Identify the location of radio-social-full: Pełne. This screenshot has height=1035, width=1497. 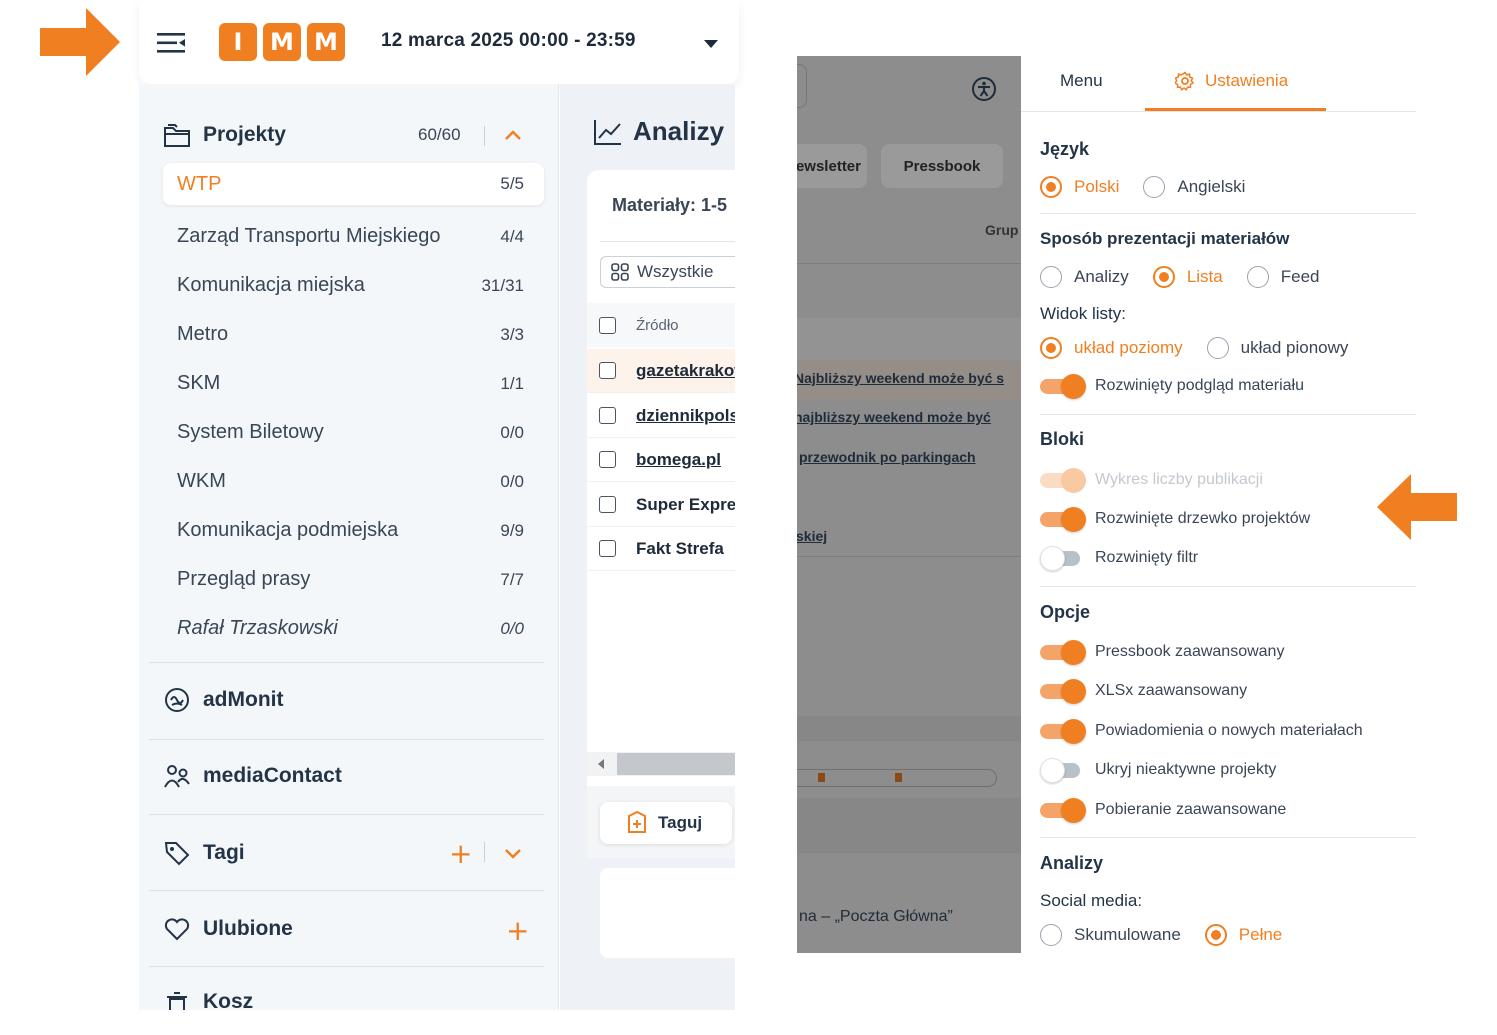
(1243, 935).